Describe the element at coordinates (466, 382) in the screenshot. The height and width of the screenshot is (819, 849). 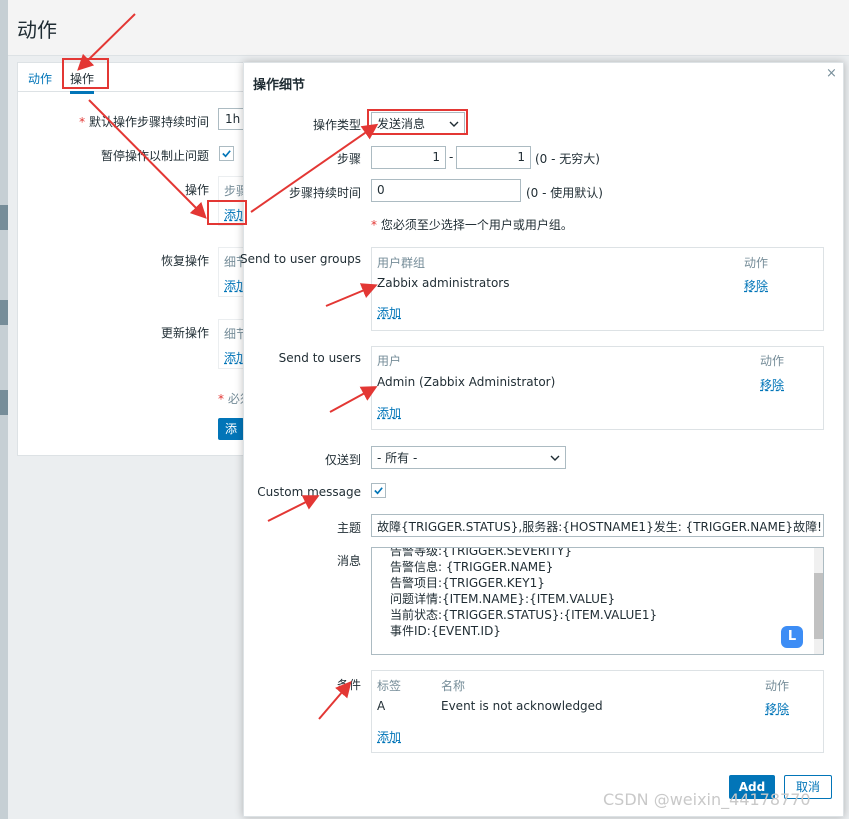
I see `user-name: Admin (Zabbix Administrator)` at that location.